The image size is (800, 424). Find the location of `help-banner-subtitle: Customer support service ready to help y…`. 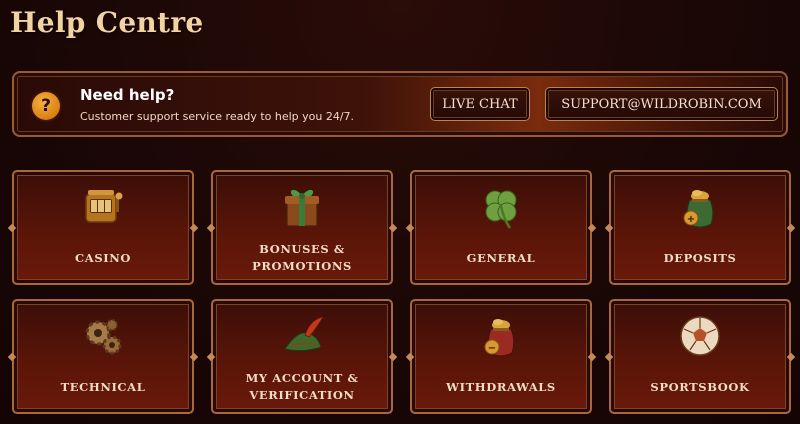

help-banner-subtitle: Customer support service ready to help y… is located at coordinates (217, 116).